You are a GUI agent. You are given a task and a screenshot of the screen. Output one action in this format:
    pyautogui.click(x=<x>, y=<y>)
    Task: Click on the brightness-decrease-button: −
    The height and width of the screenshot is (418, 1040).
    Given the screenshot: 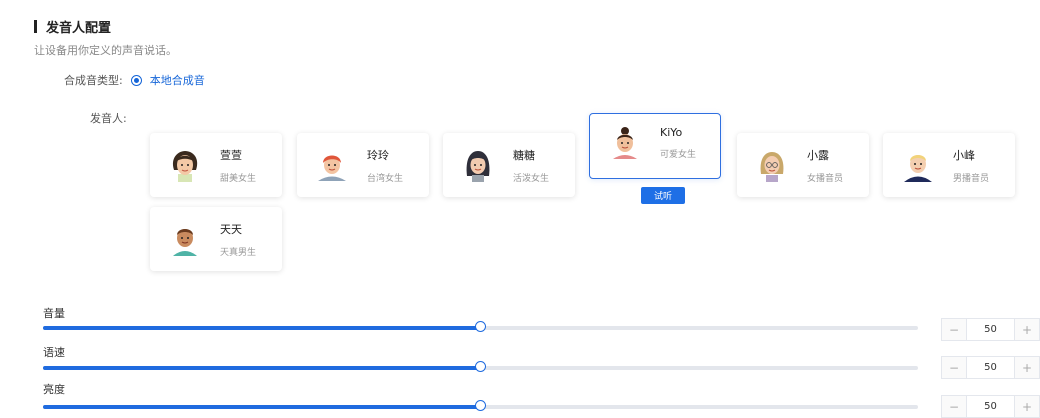 What is the action you would take?
    pyautogui.click(x=954, y=406)
    